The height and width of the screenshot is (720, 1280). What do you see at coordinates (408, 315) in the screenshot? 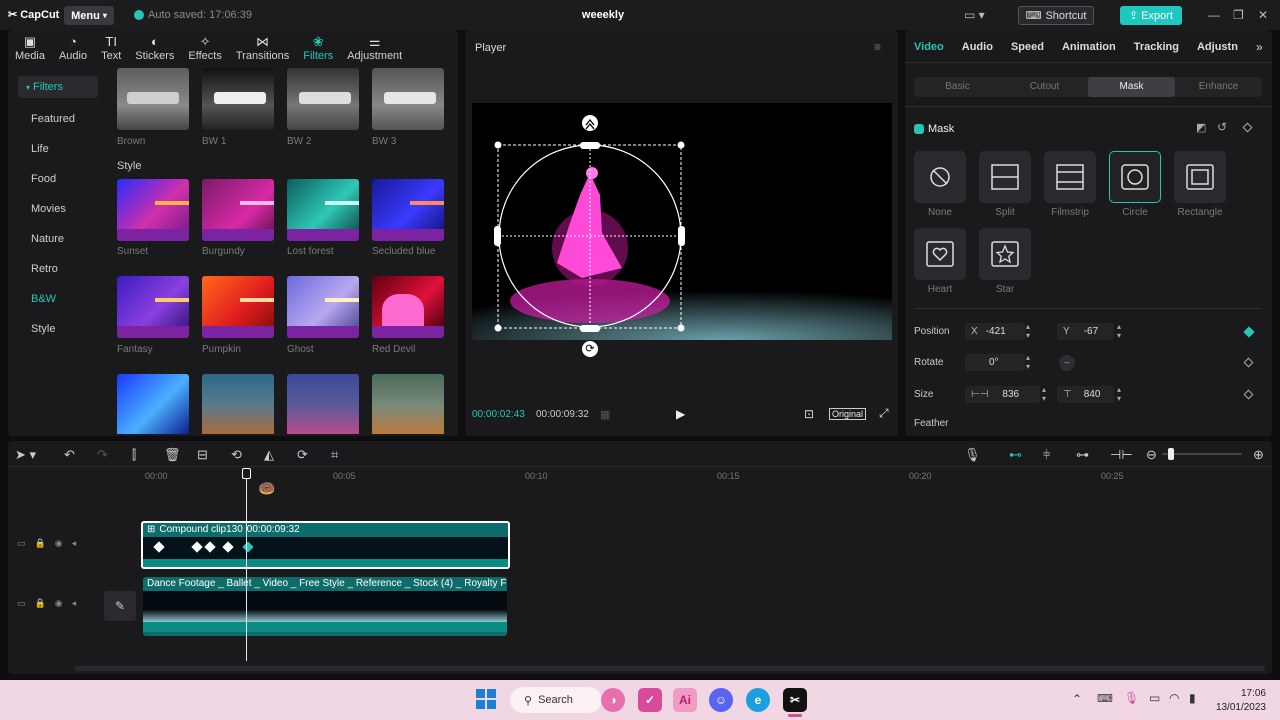
I see `filter-card: Red Devil` at bounding box center [408, 315].